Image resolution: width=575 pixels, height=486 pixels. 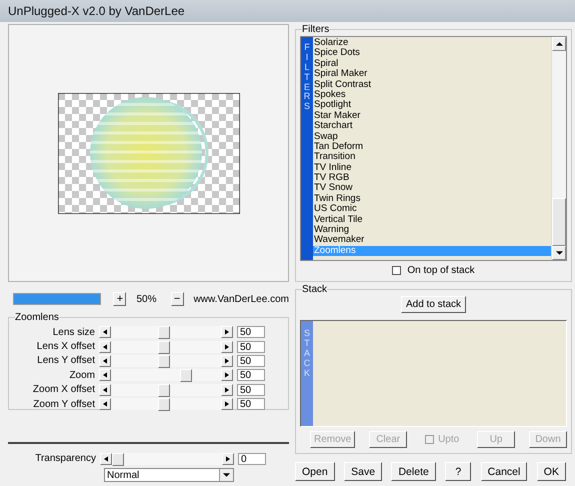 What do you see at coordinates (66, 360) in the screenshot?
I see `slider-label: Lens Y offset` at bounding box center [66, 360].